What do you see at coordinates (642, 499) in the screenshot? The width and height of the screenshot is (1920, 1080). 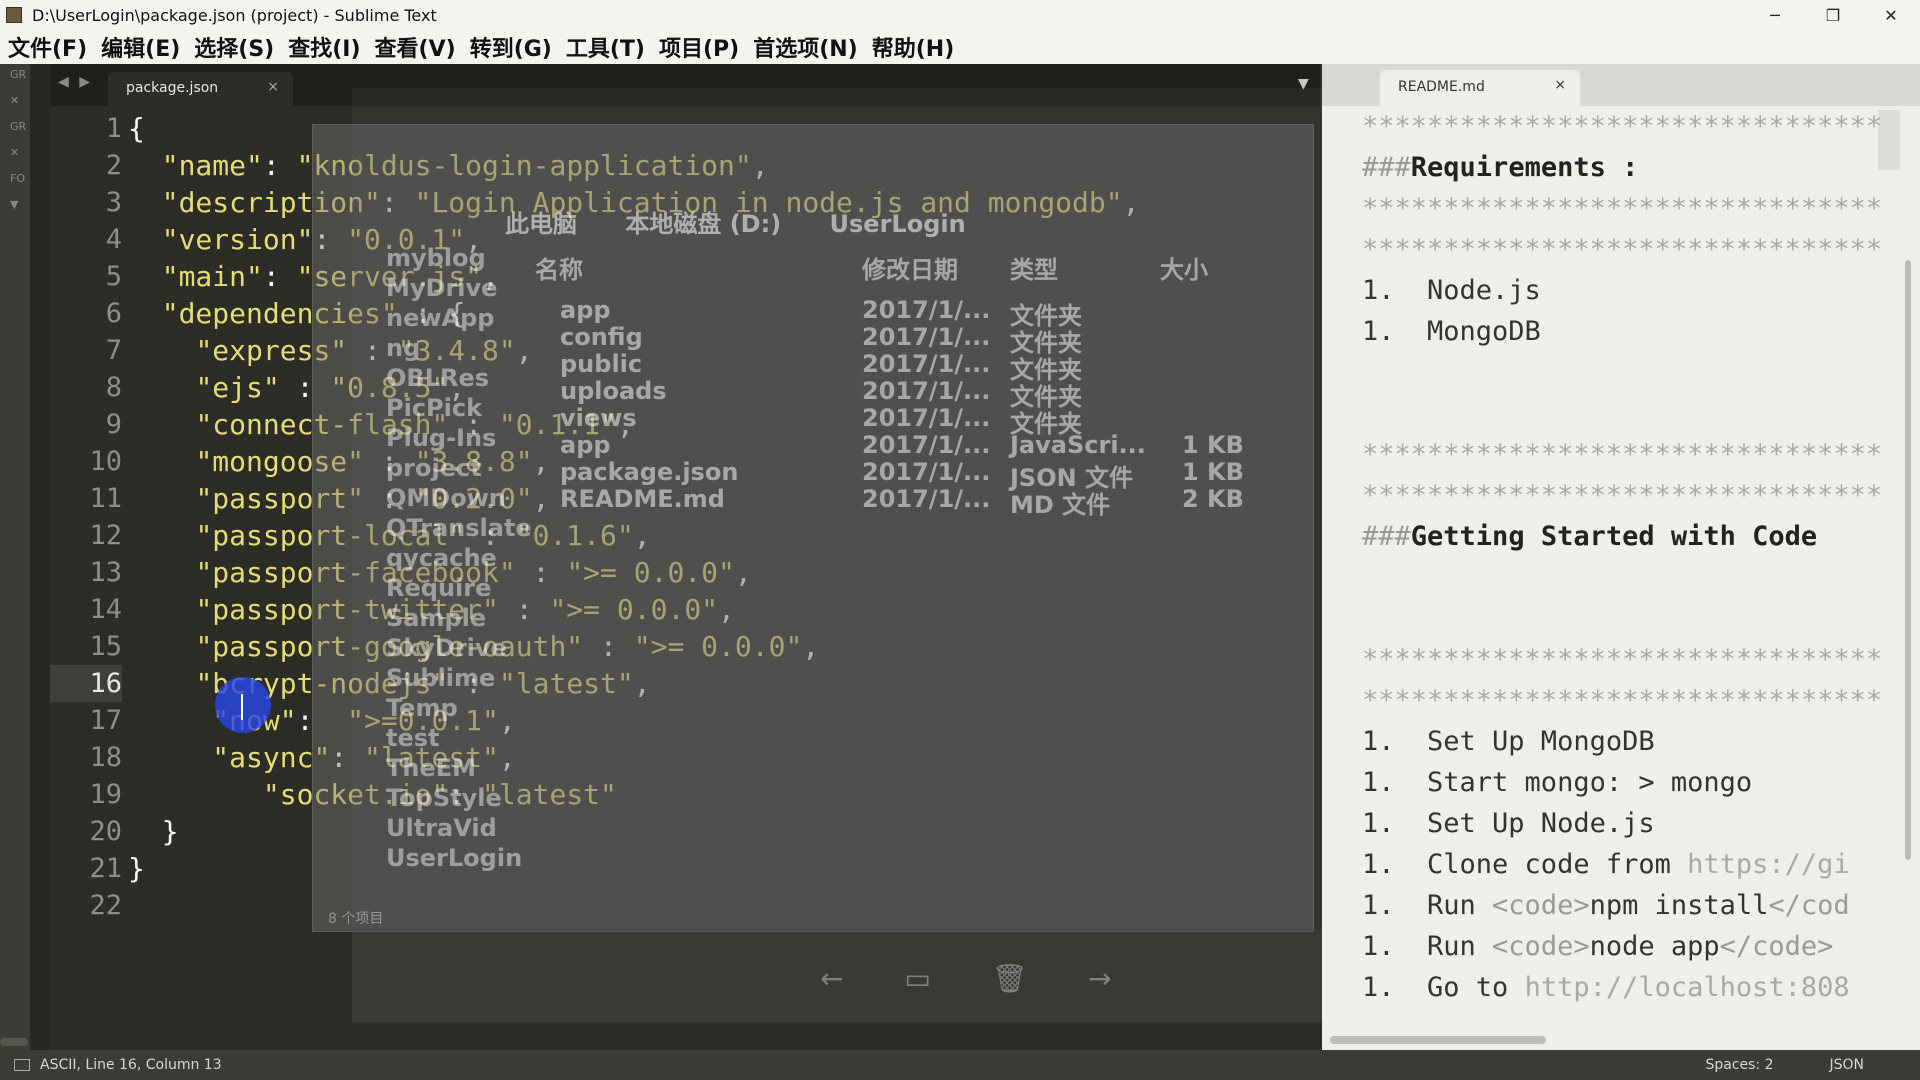 I see `file-name: README.md` at bounding box center [642, 499].